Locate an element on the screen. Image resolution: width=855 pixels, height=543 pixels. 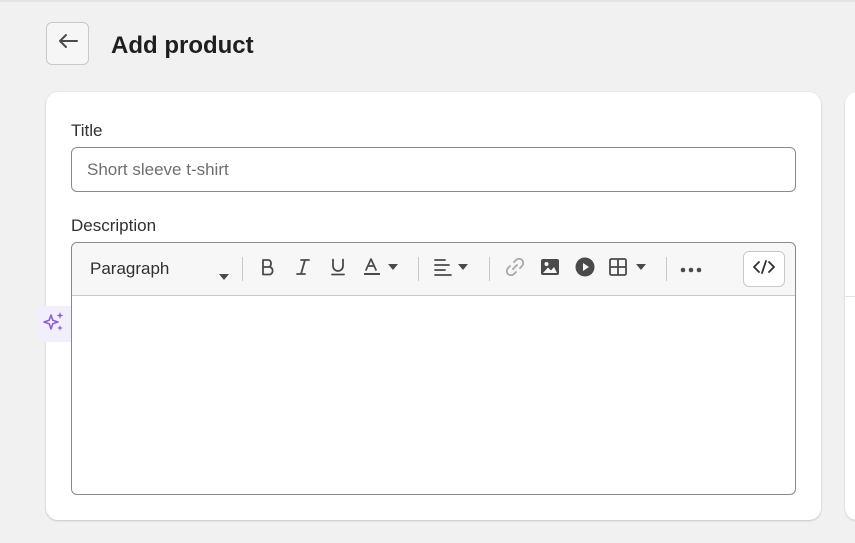
table-icon is located at coordinates (629, 269).